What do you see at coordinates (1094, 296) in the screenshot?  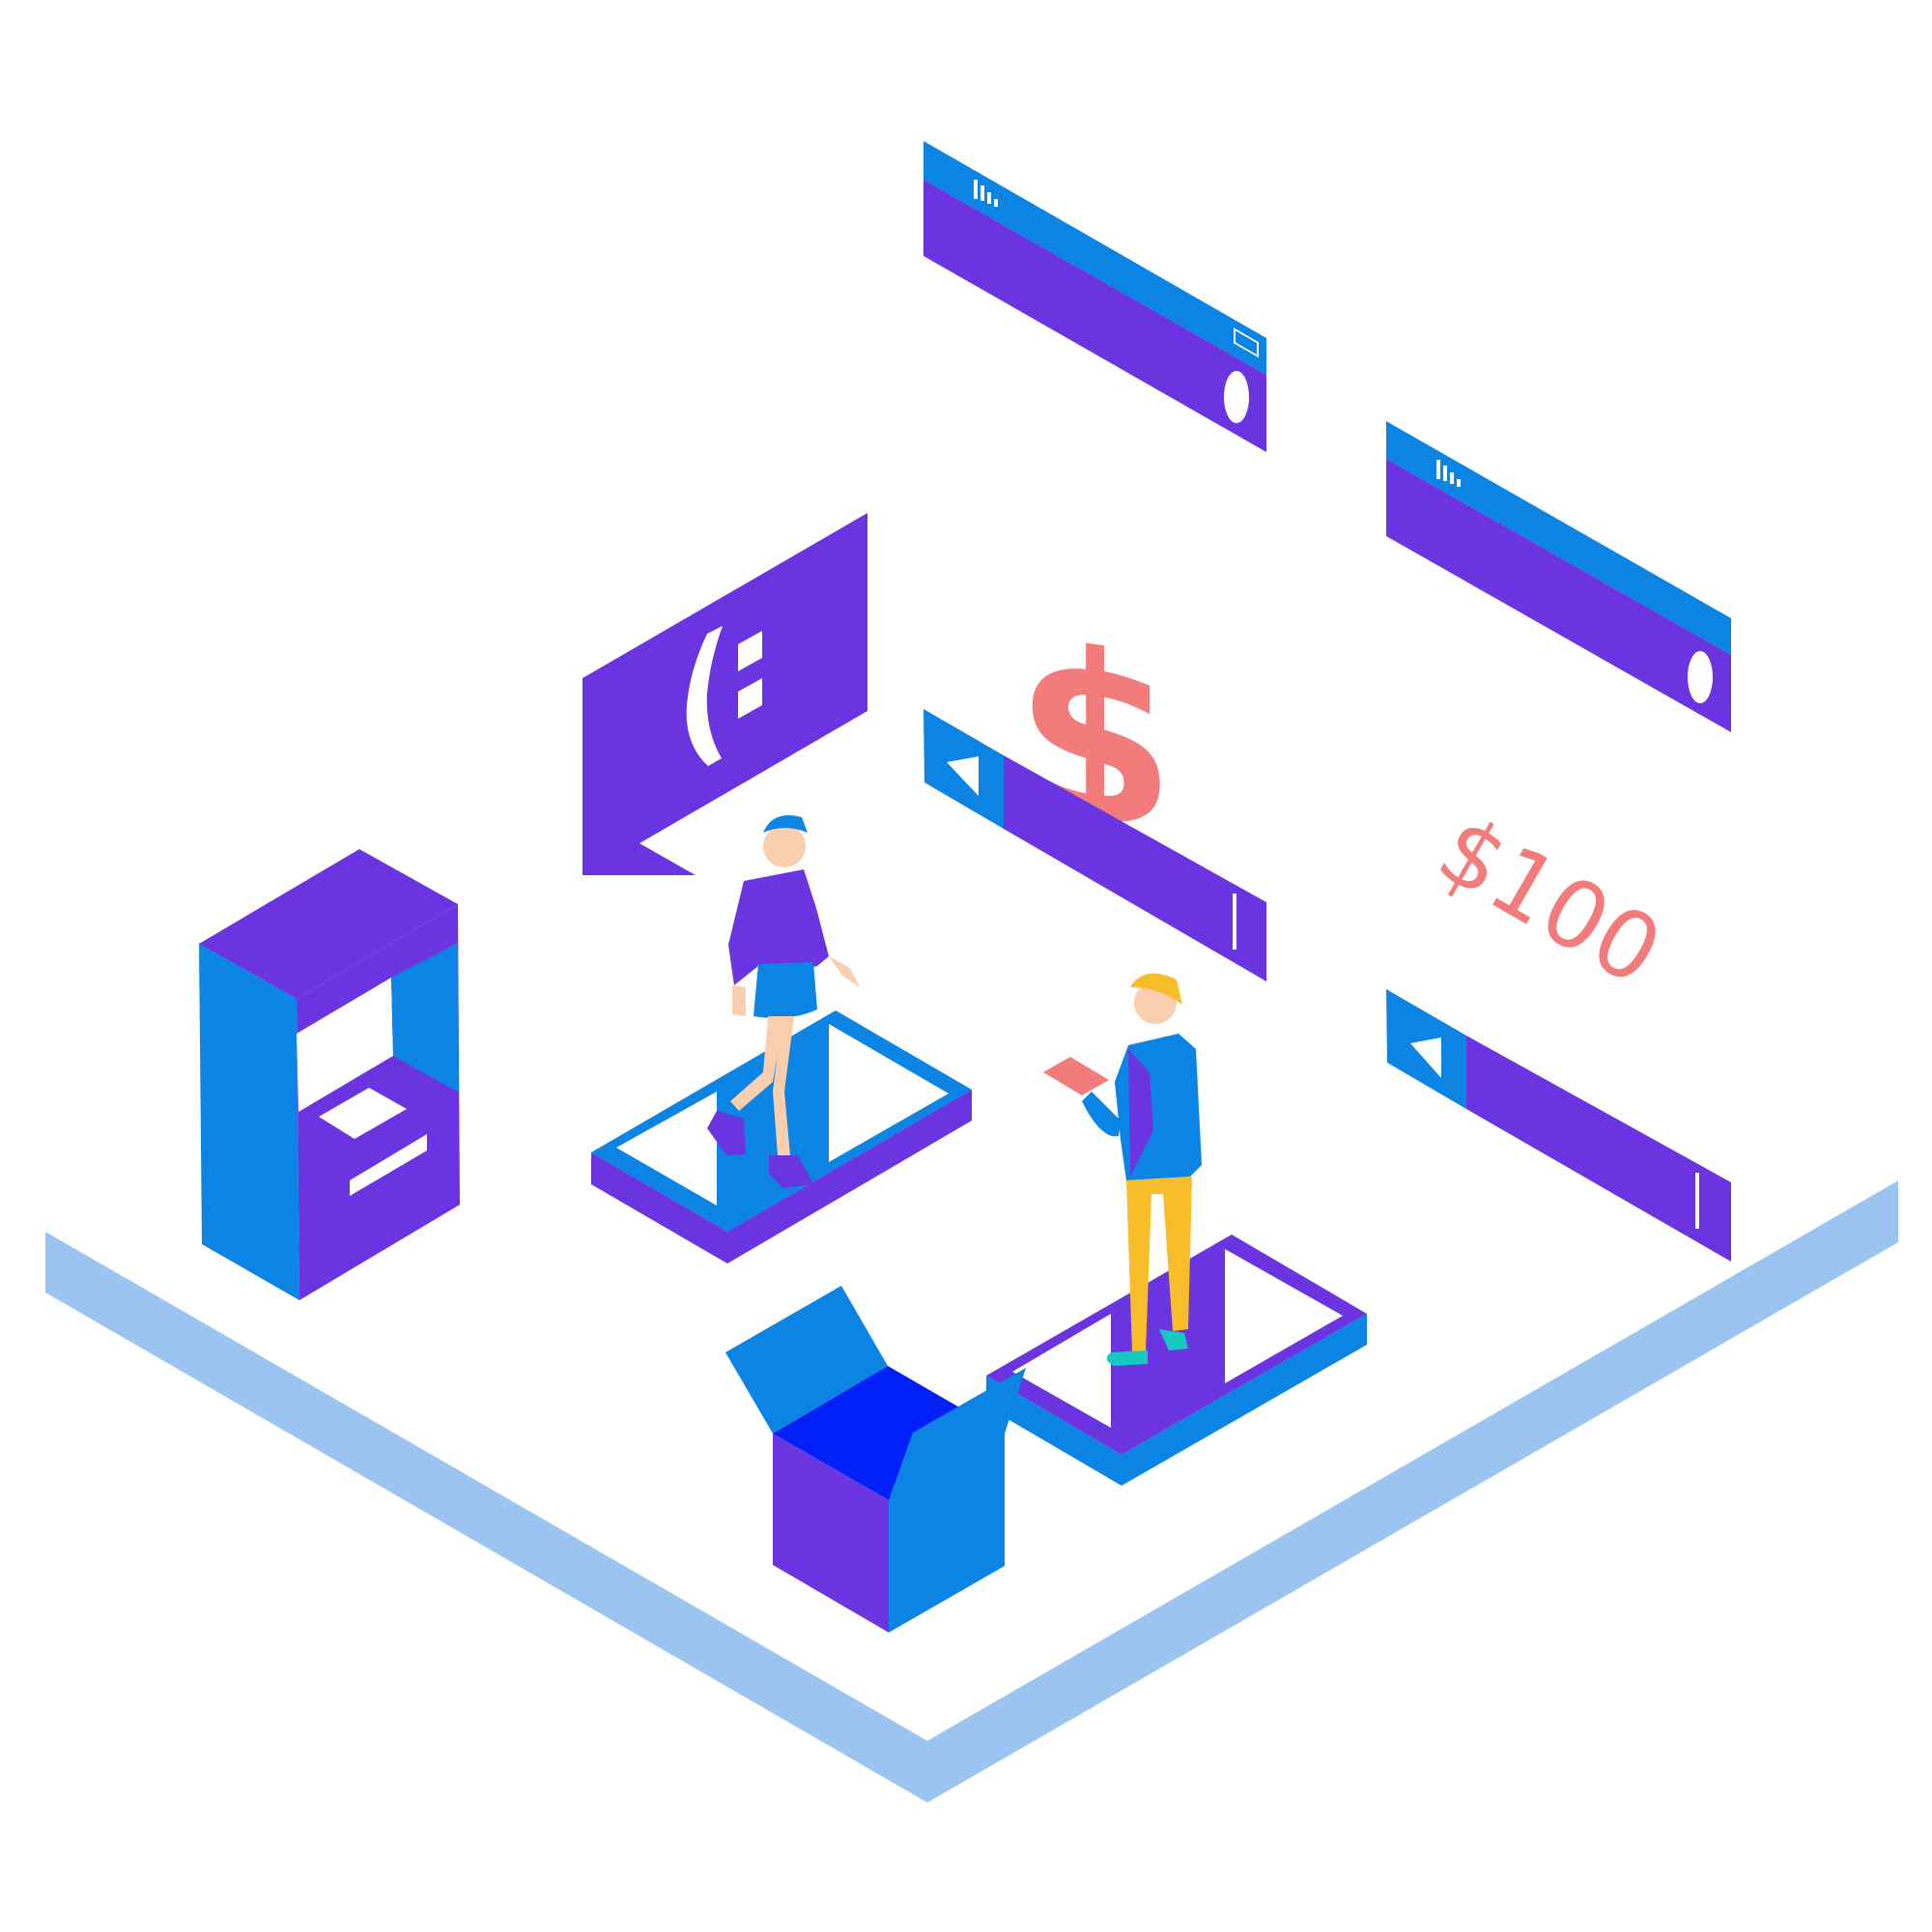 I see `phone-panel-top-icon` at bounding box center [1094, 296].